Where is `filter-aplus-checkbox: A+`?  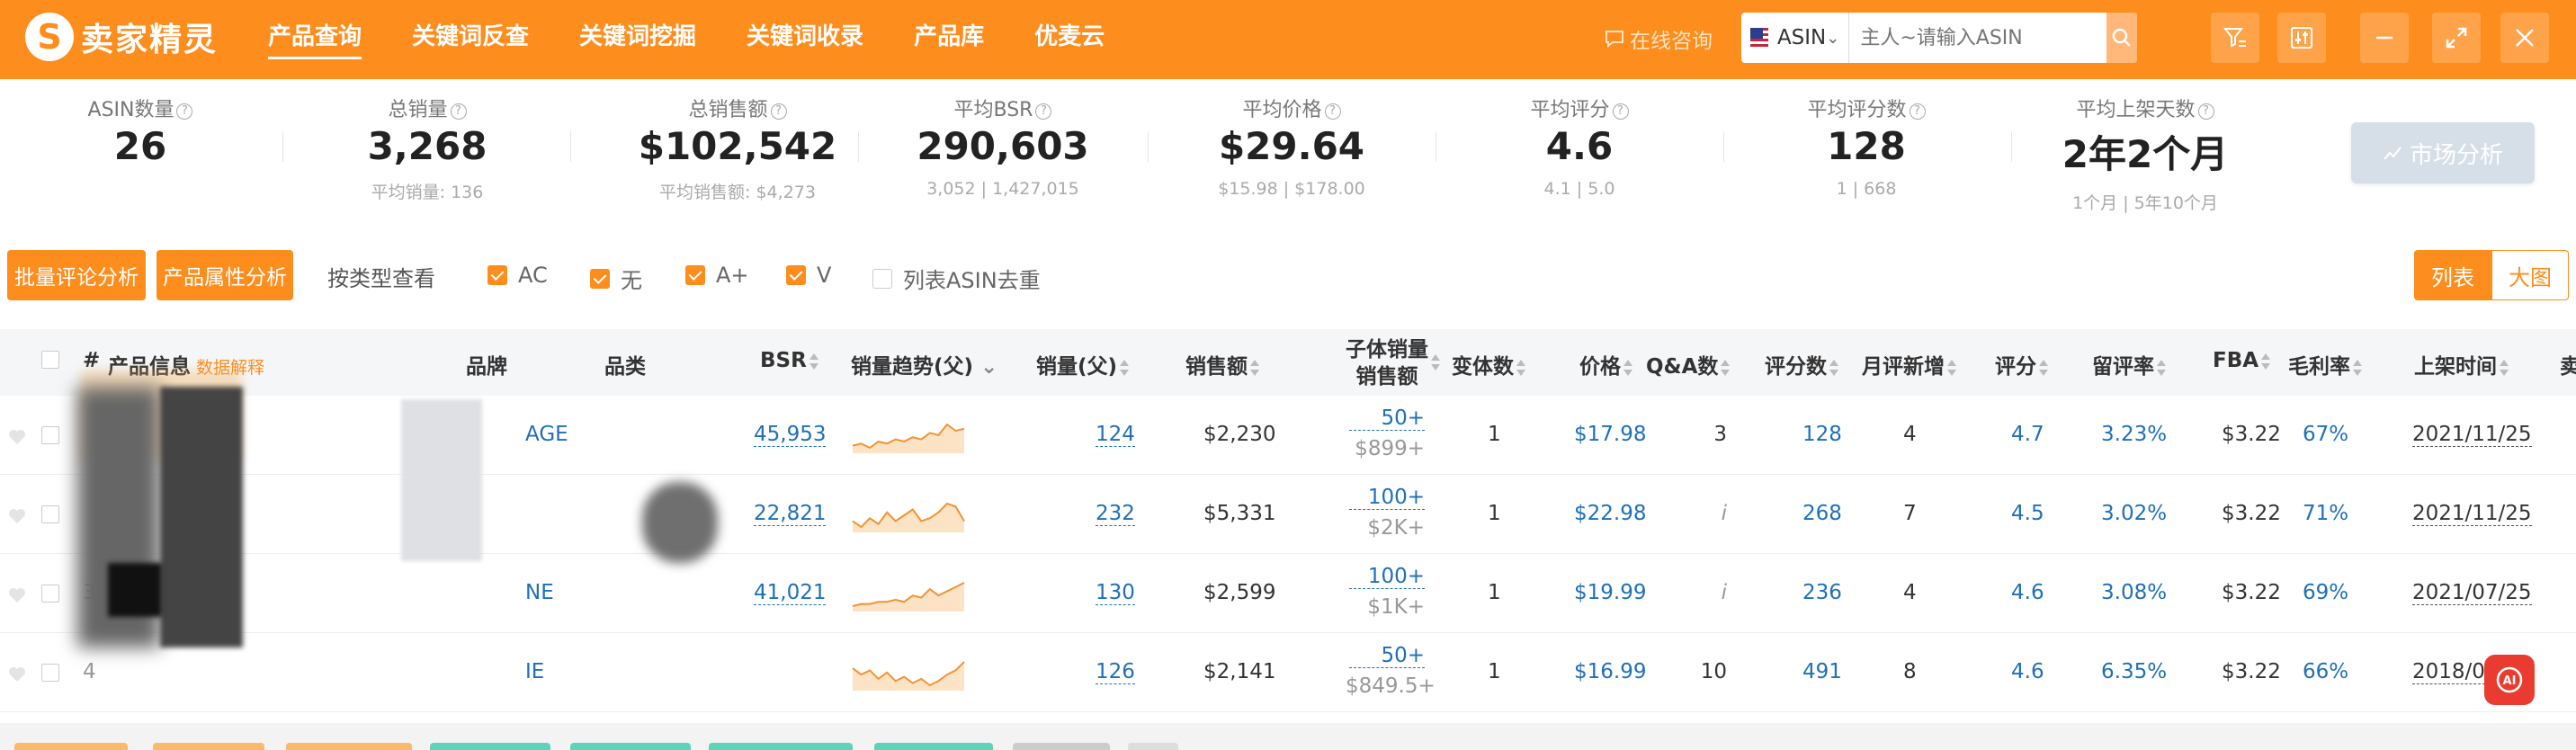
filter-aplus-checkbox: A+ is located at coordinates (717, 276).